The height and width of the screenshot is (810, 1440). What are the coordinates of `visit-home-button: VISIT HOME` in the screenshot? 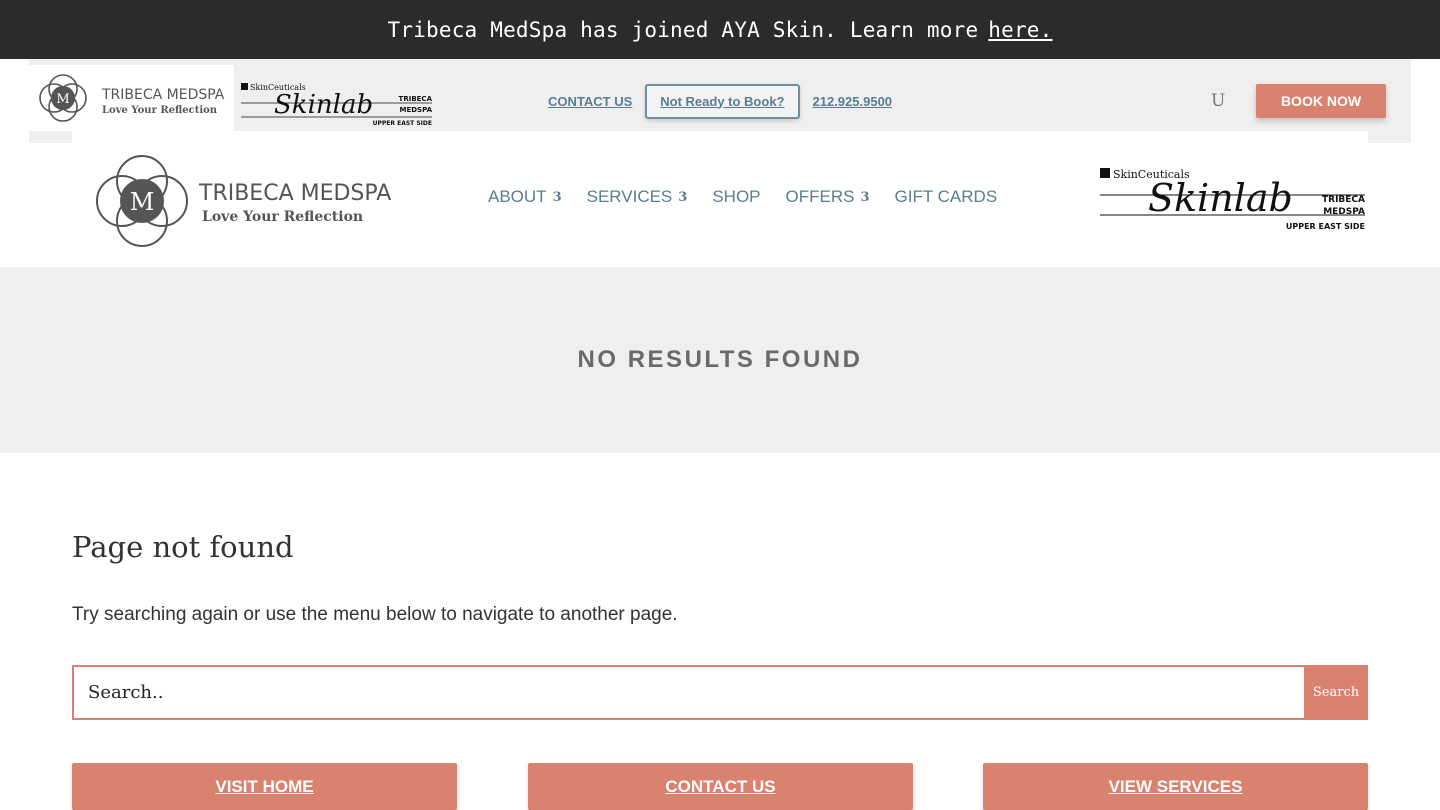 It's located at (264, 786).